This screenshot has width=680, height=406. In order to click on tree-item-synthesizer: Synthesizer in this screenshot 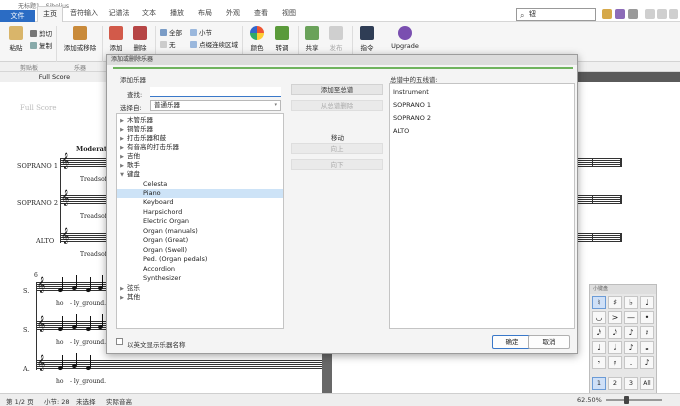, I will do `click(149, 278)`.